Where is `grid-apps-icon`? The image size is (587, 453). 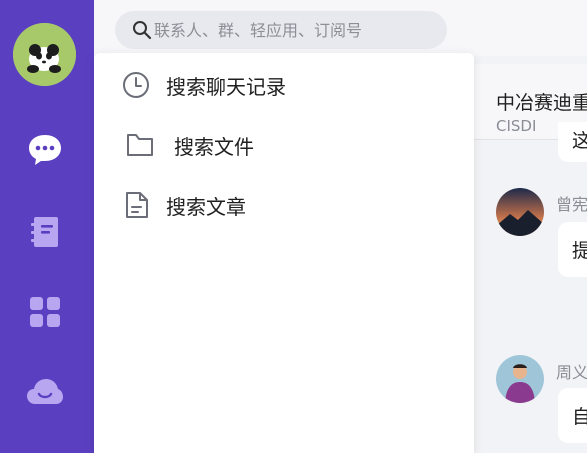
grid-apps-icon is located at coordinates (45, 312).